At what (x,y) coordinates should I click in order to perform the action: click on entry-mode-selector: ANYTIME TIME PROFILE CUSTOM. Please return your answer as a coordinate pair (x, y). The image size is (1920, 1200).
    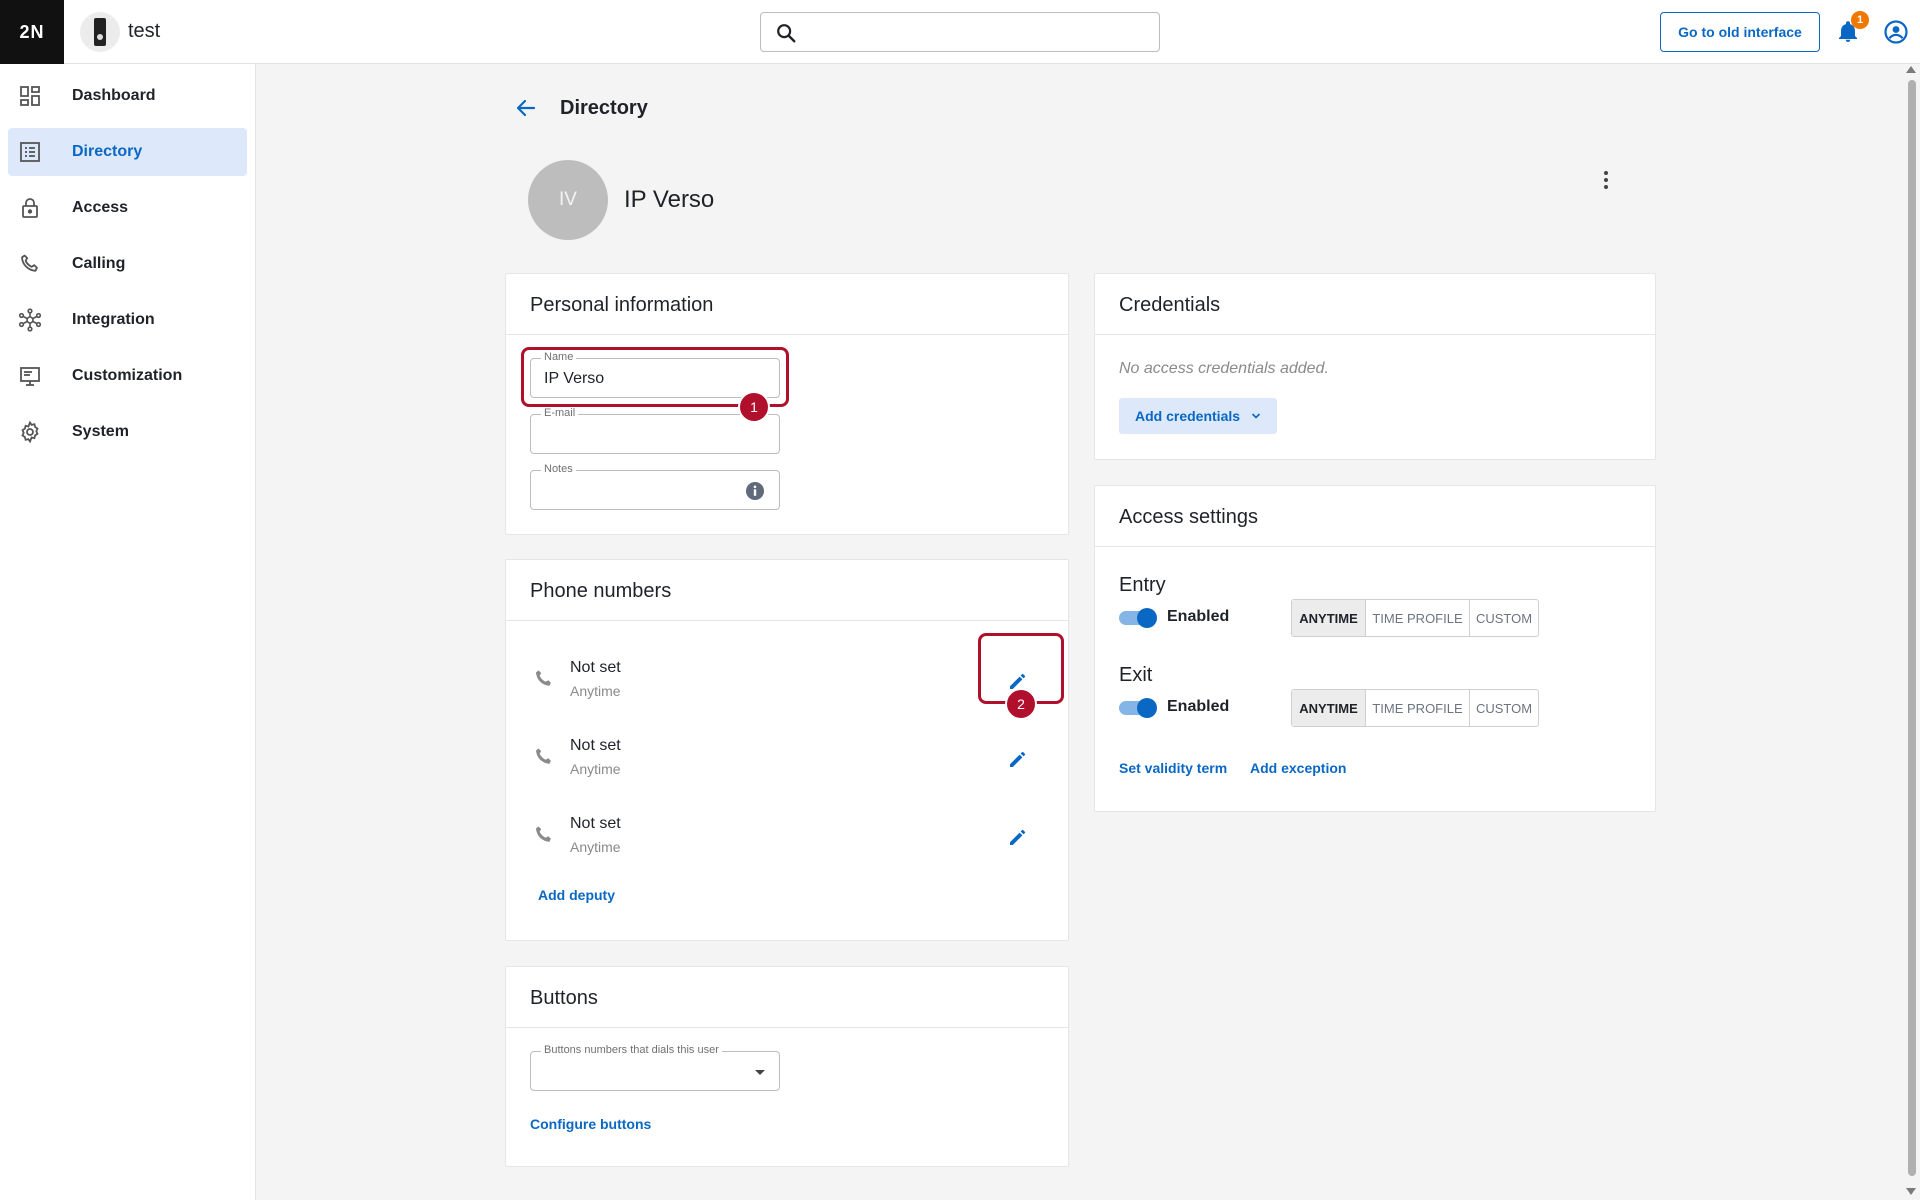
    Looking at the image, I should click on (1415, 618).